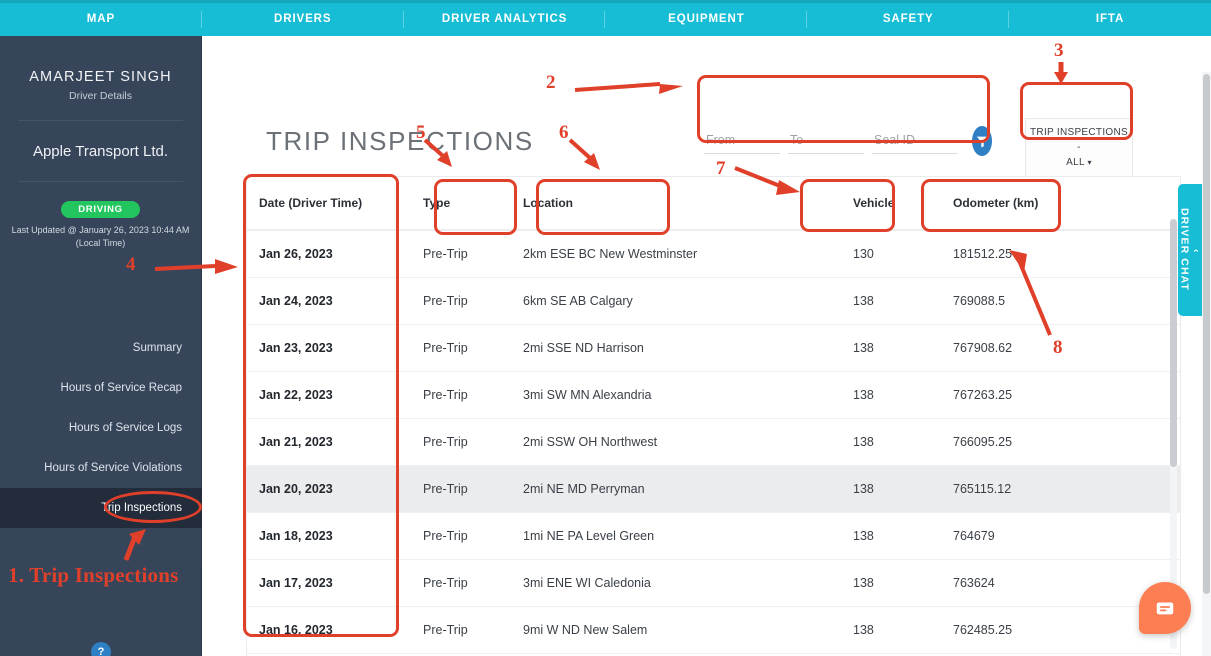 The height and width of the screenshot is (656, 1211). What do you see at coordinates (100, 243) in the screenshot?
I see `last-updated-line2: (Local Time)` at bounding box center [100, 243].